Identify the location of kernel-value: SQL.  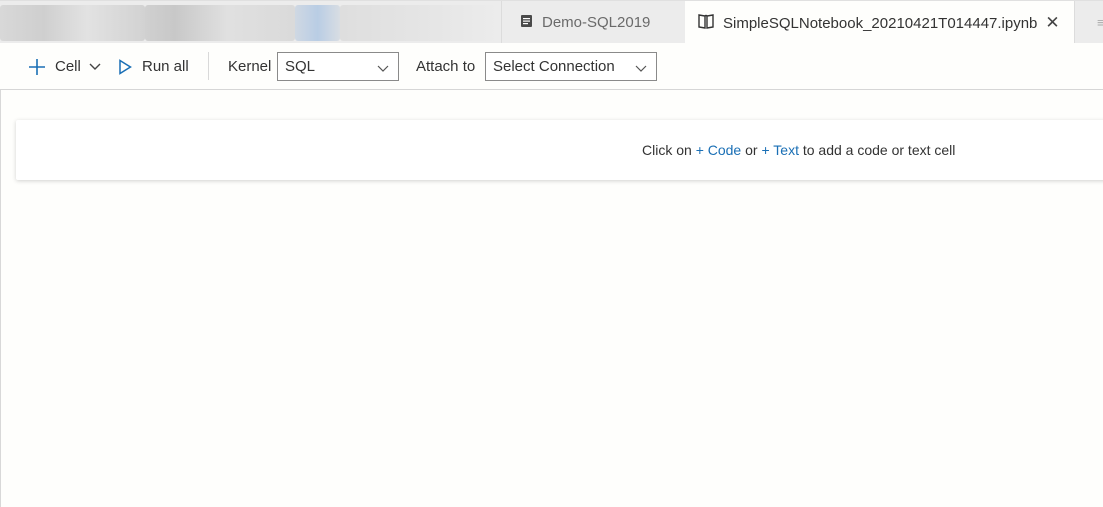
(300, 66).